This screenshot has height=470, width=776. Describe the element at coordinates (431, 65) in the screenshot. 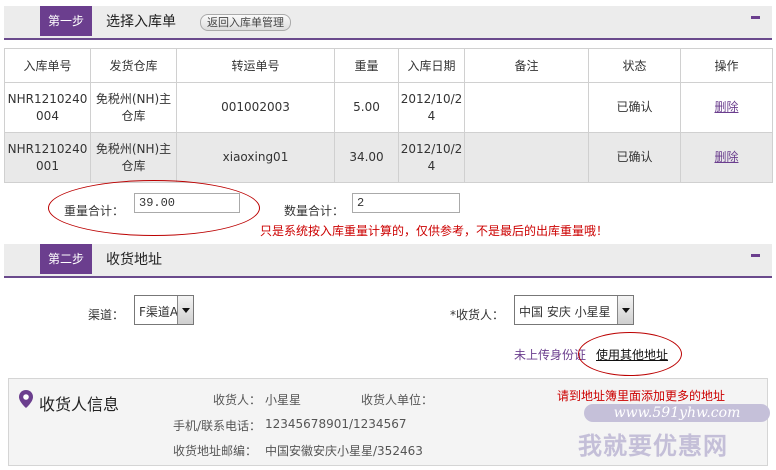

I see `col-header-date: 入库日期` at that location.